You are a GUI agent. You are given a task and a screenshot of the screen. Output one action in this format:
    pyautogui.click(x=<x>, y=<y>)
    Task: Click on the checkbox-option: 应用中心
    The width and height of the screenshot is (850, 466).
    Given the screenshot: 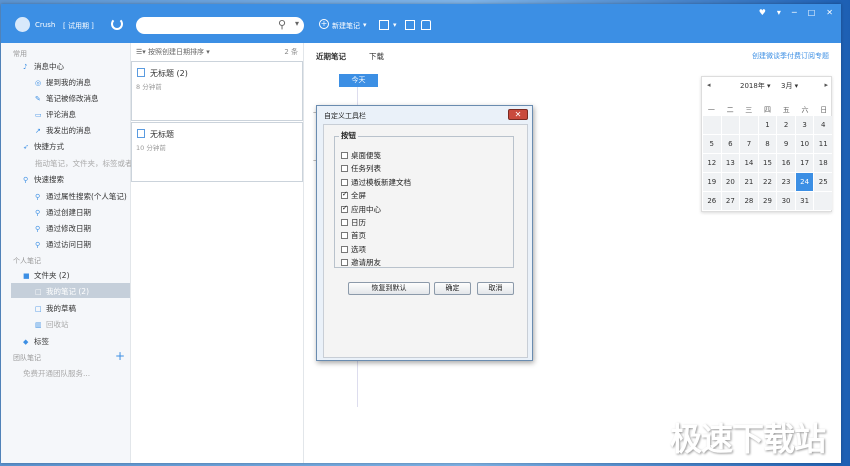 What is the action you would take?
    pyautogui.click(x=361, y=210)
    